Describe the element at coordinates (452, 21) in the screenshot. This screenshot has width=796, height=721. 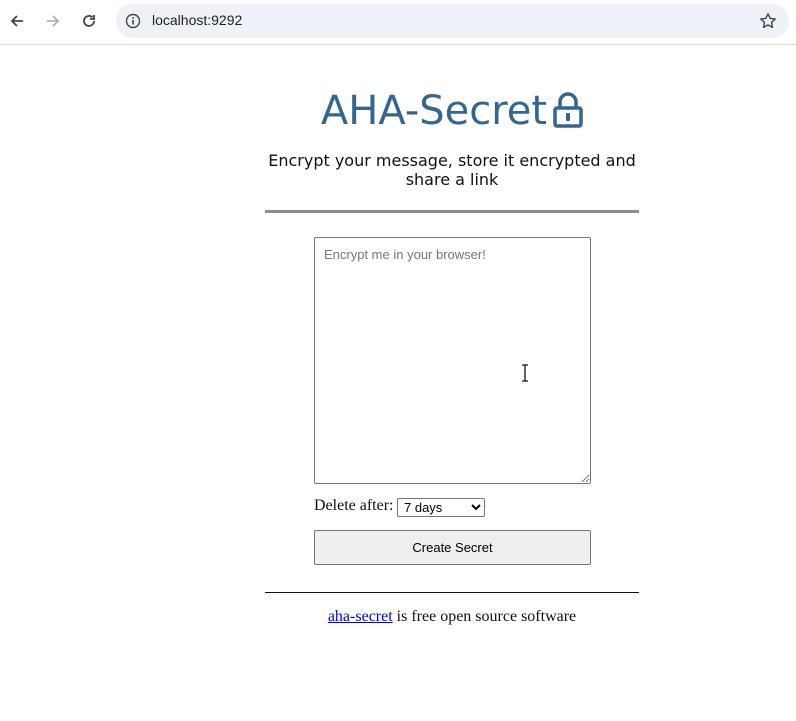
I see `address-bar: localhost:9292` at that location.